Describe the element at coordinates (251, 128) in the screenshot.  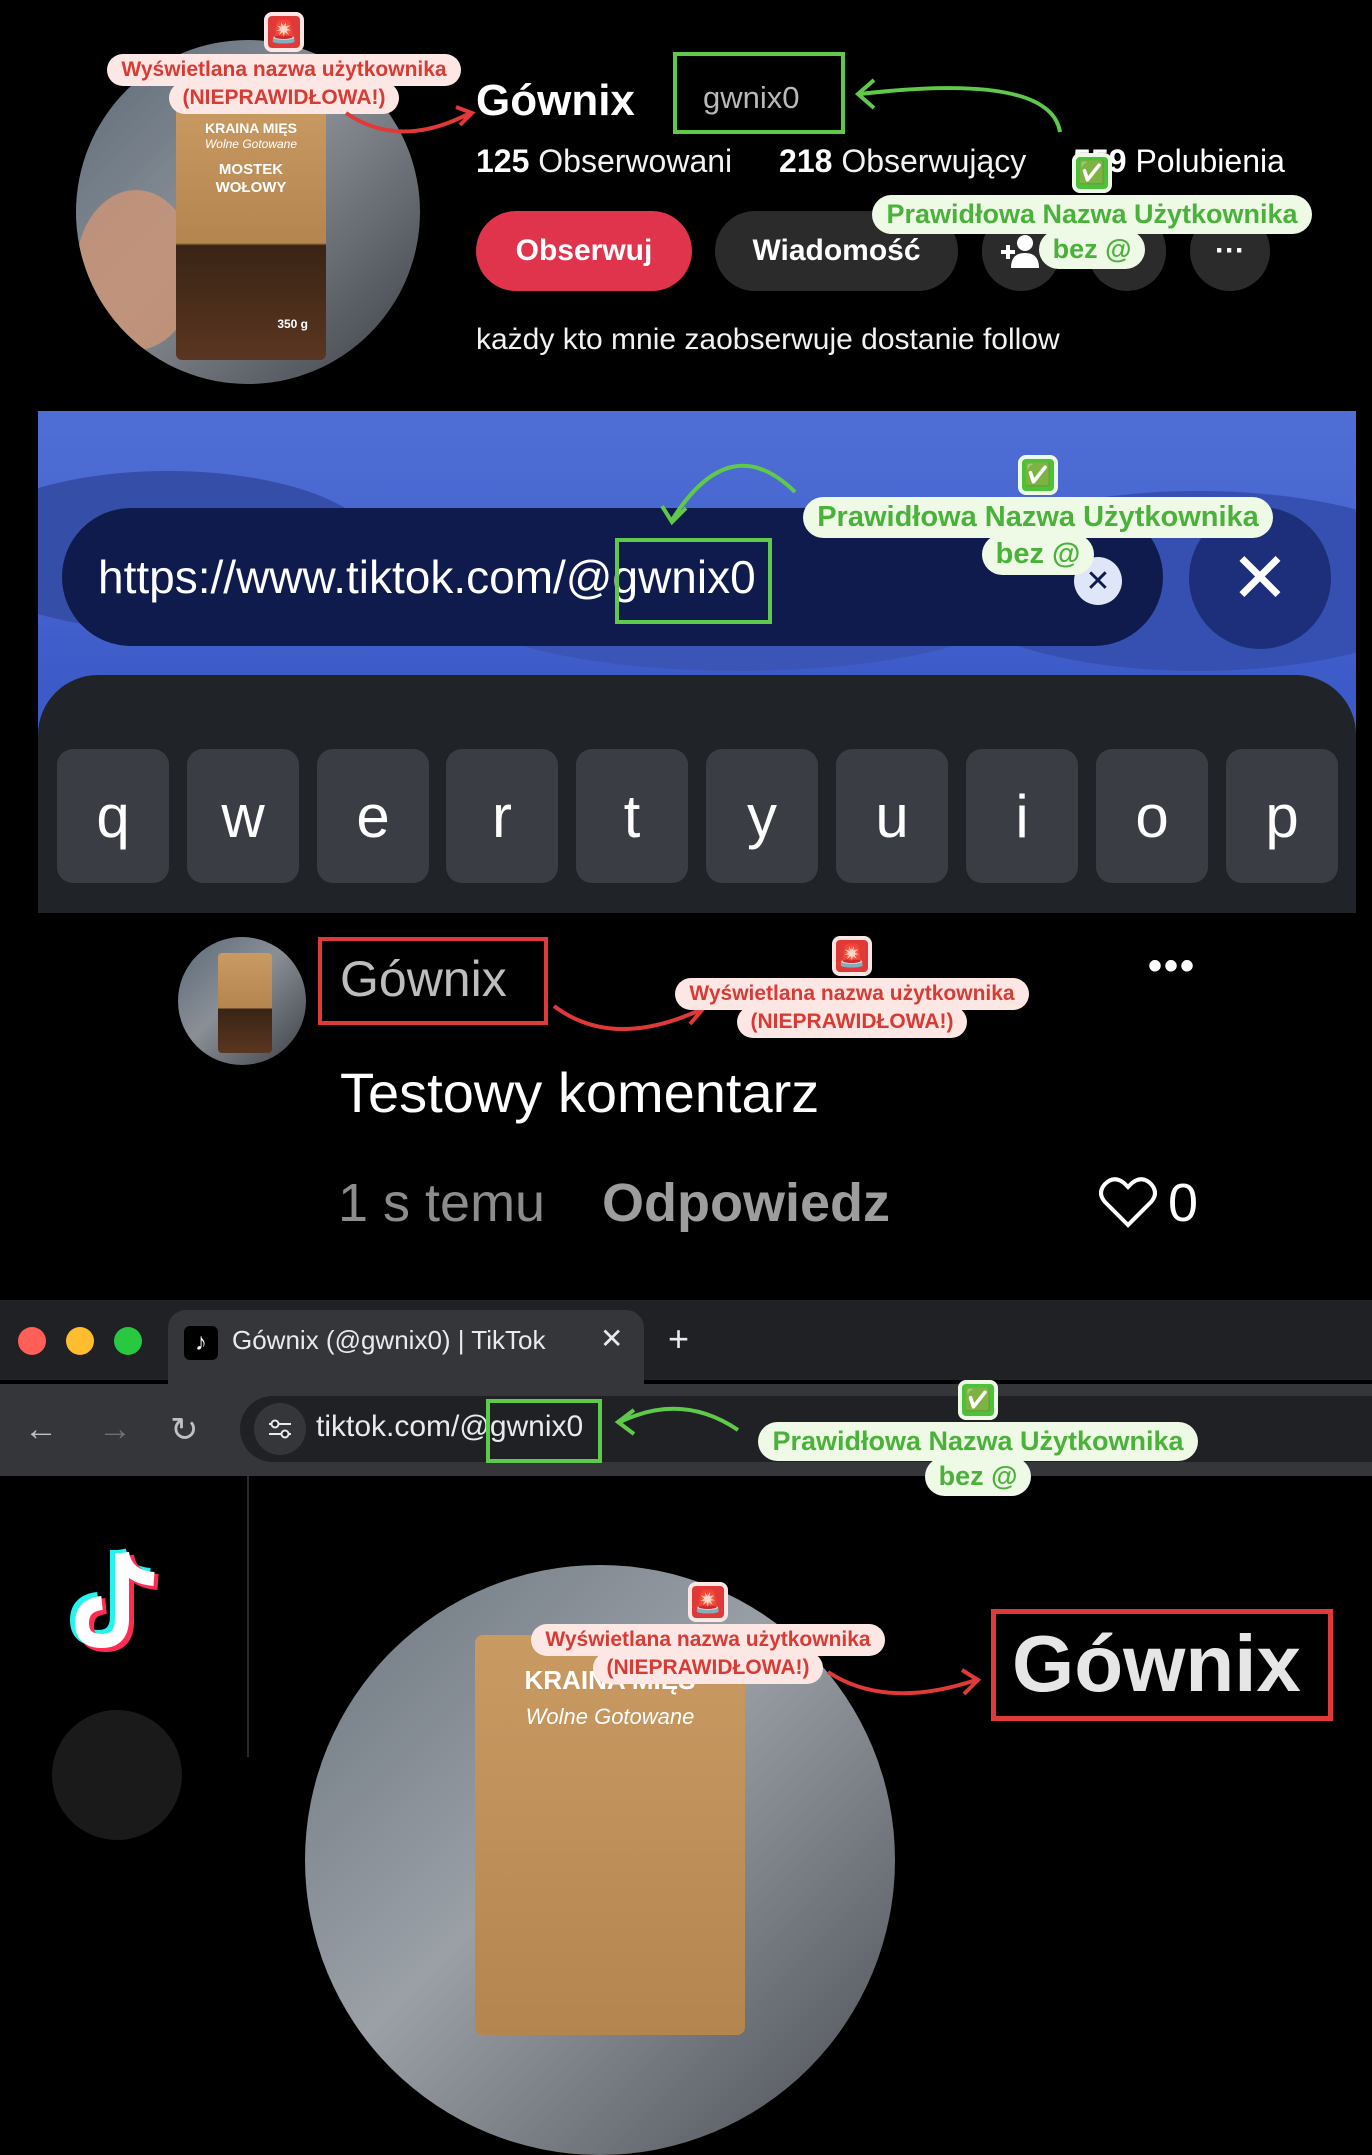
I see `avatar-product-brand: KRAINA MIĘS` at that location.